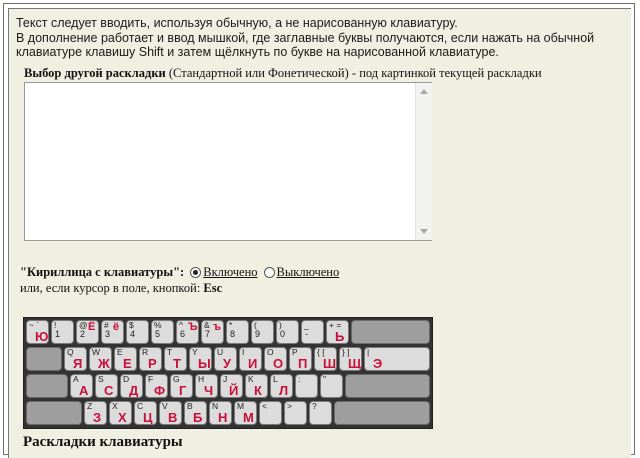 This screenshot has width=640, height=458. Describe the element at coordinates (212, 332) in the screenshot. I see `keyboard-key: & 7 ъ` at that location.